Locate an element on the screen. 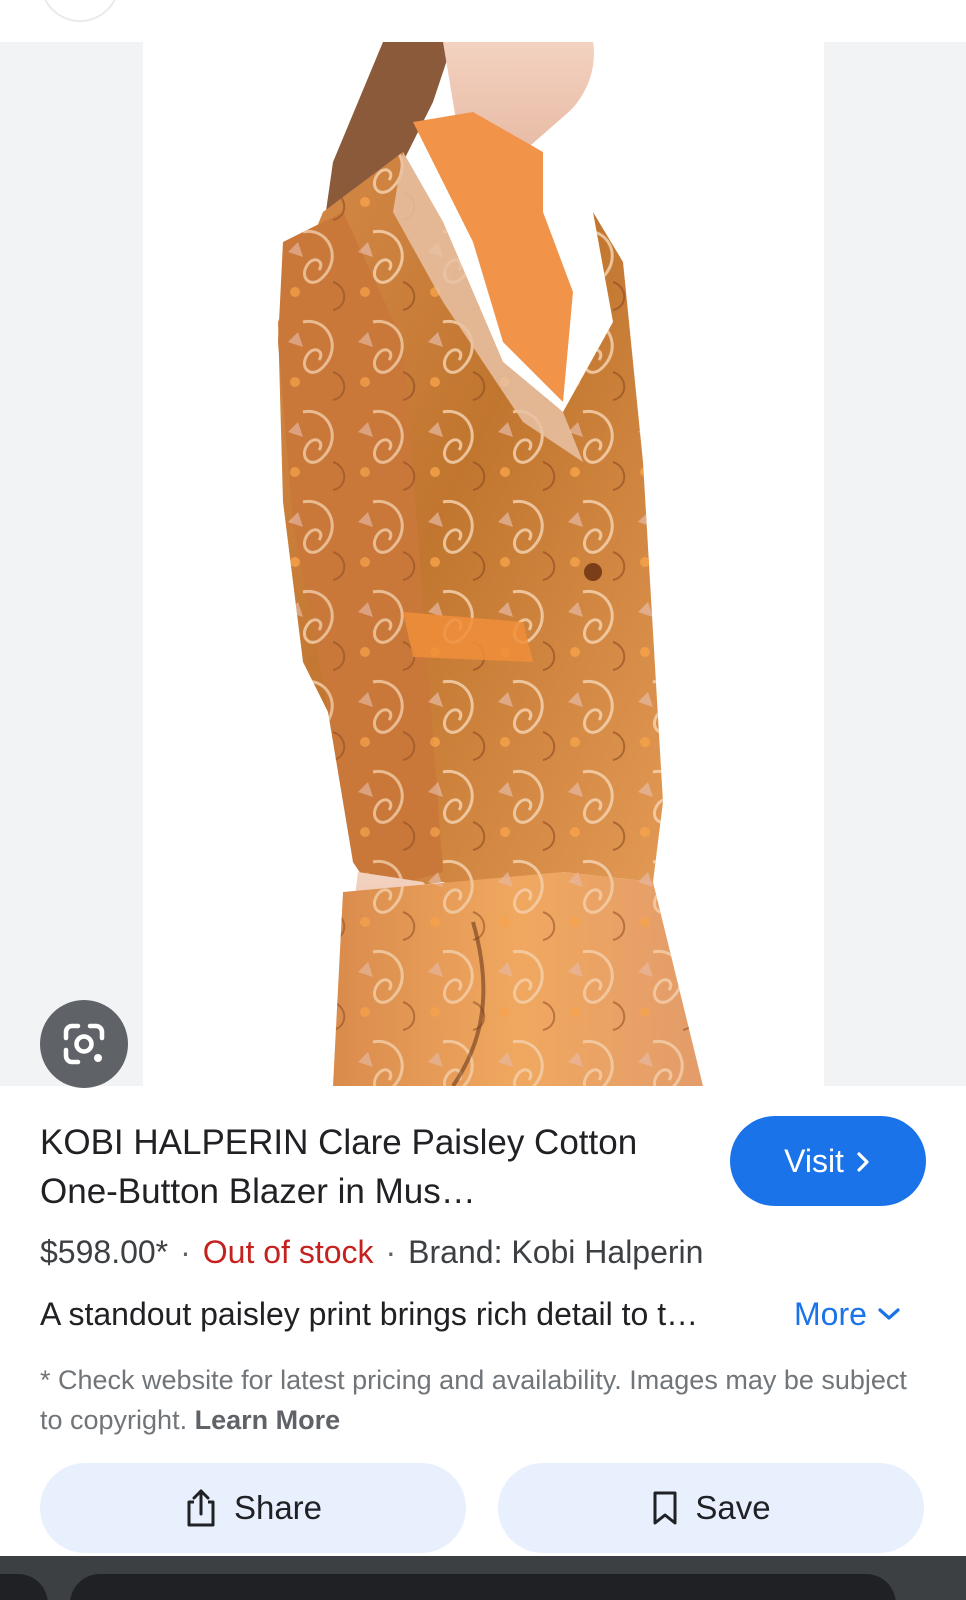 The image size is (966, 1600). bottom-bar is located at coordinates (483, 1578).